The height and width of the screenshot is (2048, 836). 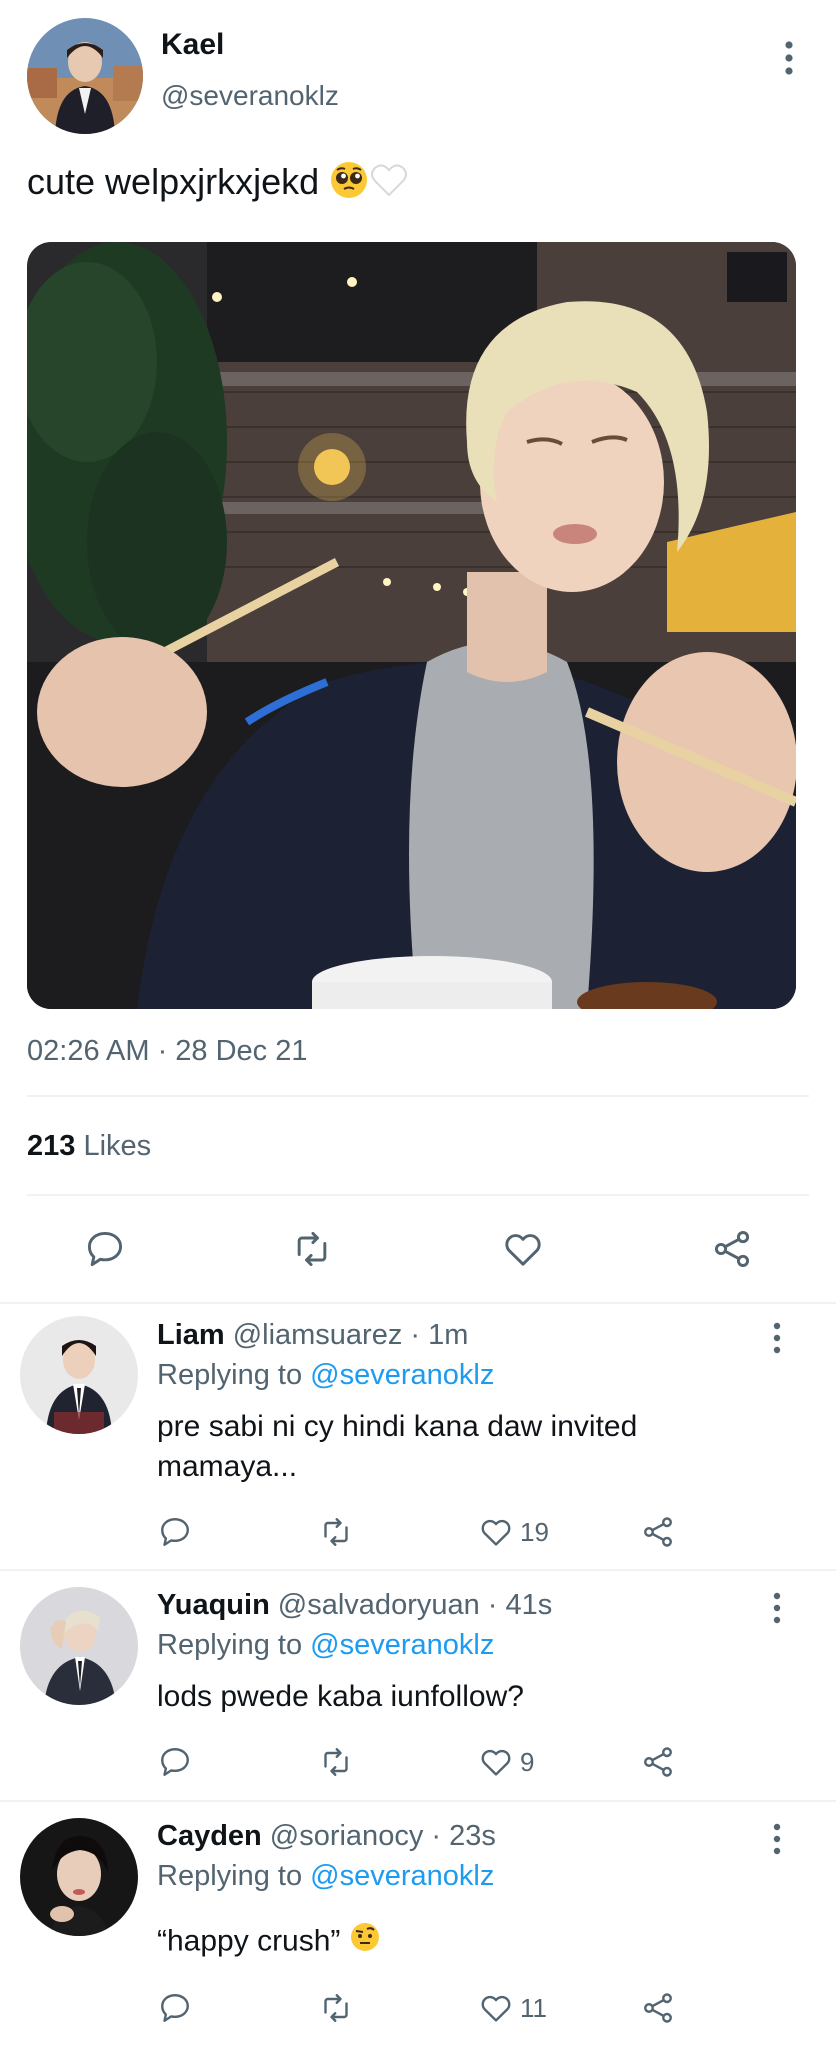 I want to click on reply-header: Liam @liamsuarez · 1m, so click(x=312, y=1335).